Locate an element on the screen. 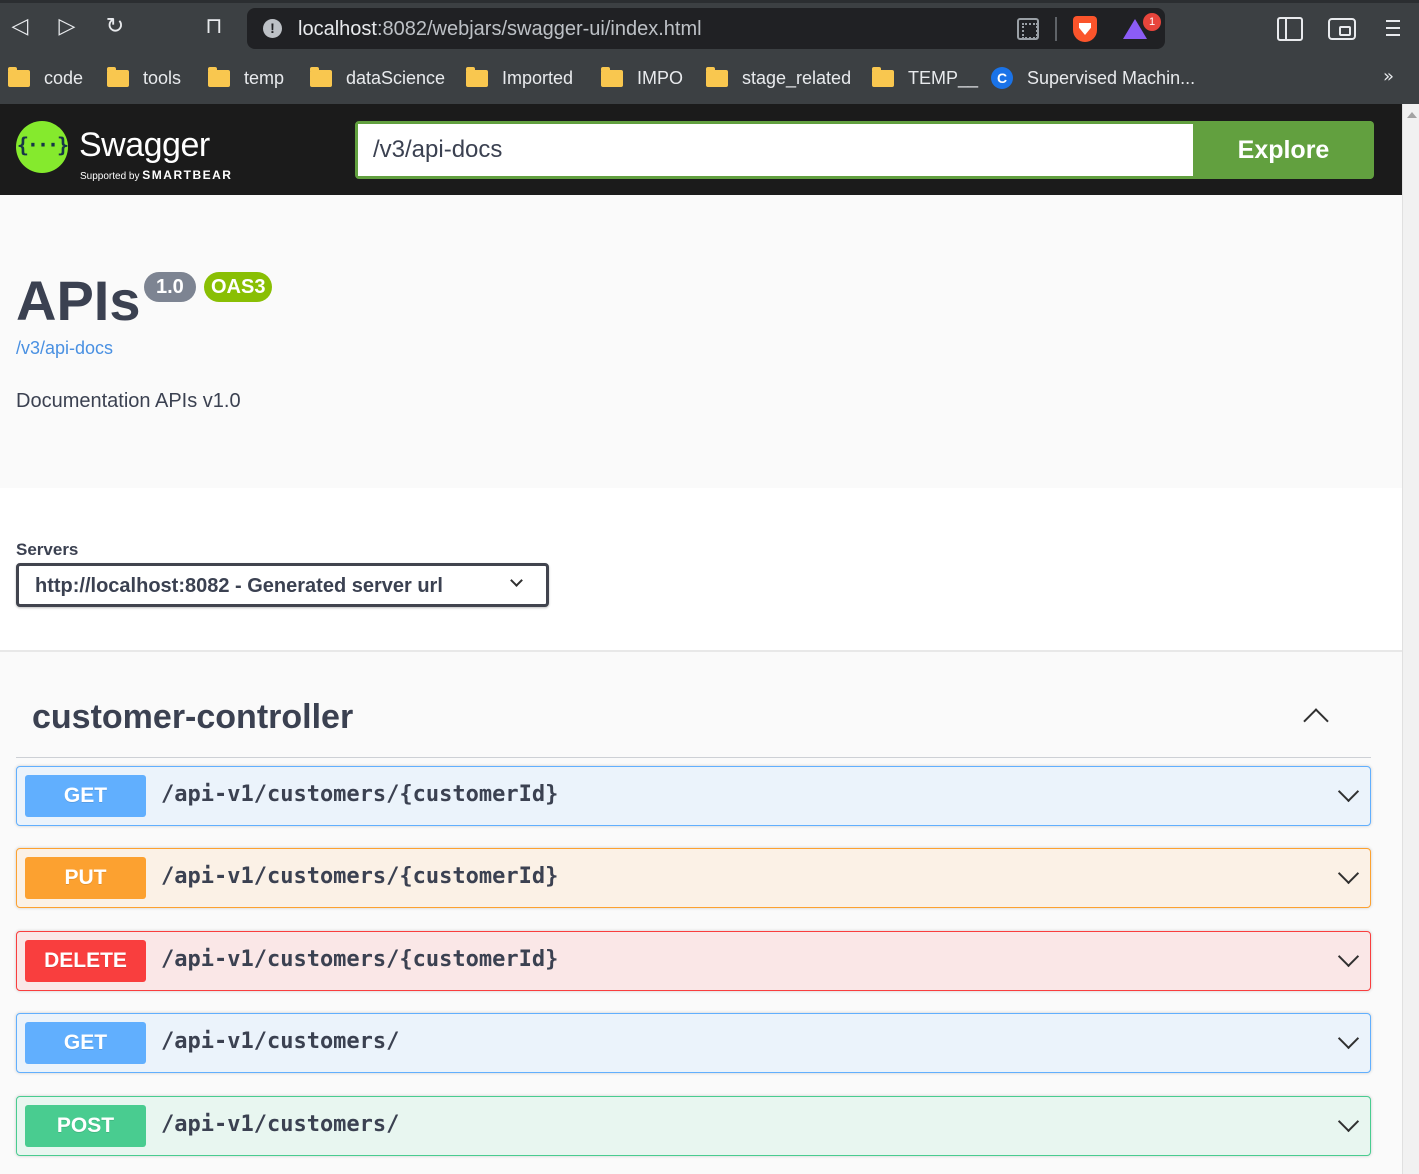 This screenshot has width=1419, height=1174. sidebar-toggle-icon is located at coordinates (1290, 29).